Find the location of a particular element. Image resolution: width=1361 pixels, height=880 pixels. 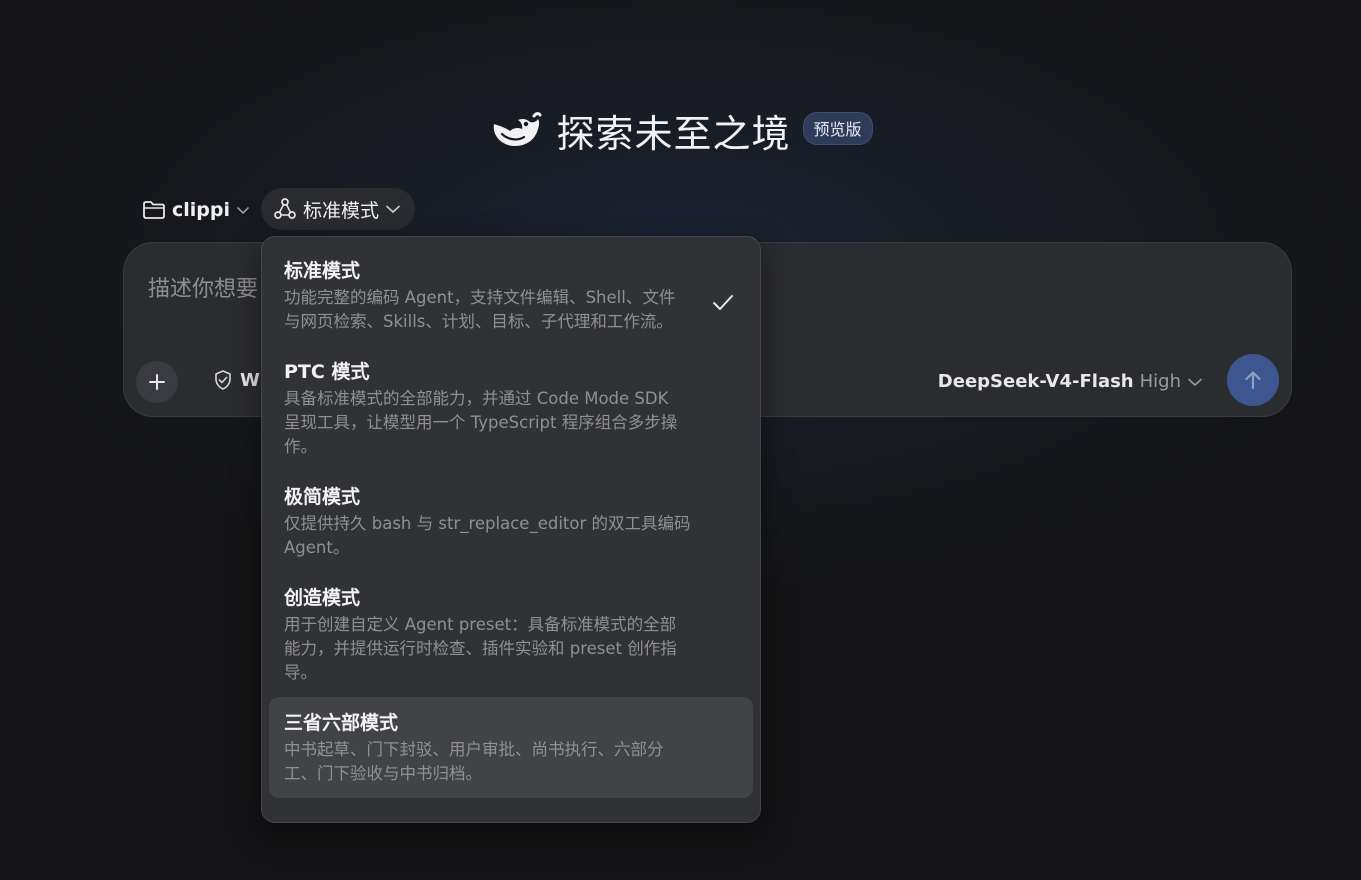

send-button is located at coordinates (1253, 380).